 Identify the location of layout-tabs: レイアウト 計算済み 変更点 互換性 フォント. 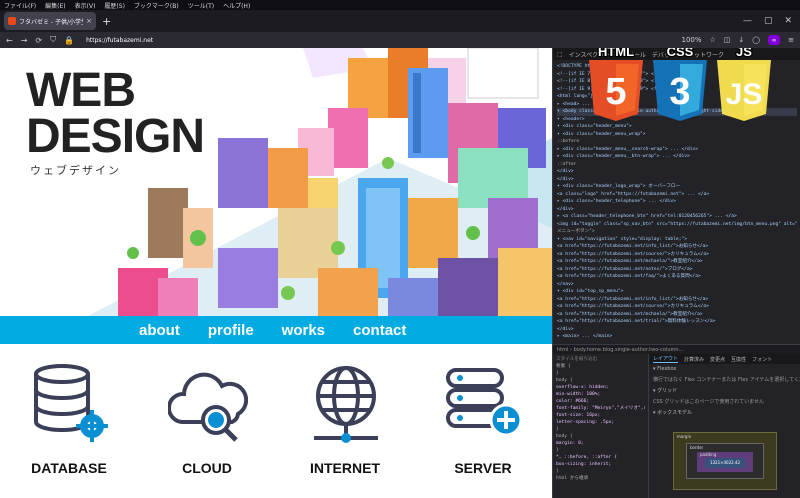
(724, 359).